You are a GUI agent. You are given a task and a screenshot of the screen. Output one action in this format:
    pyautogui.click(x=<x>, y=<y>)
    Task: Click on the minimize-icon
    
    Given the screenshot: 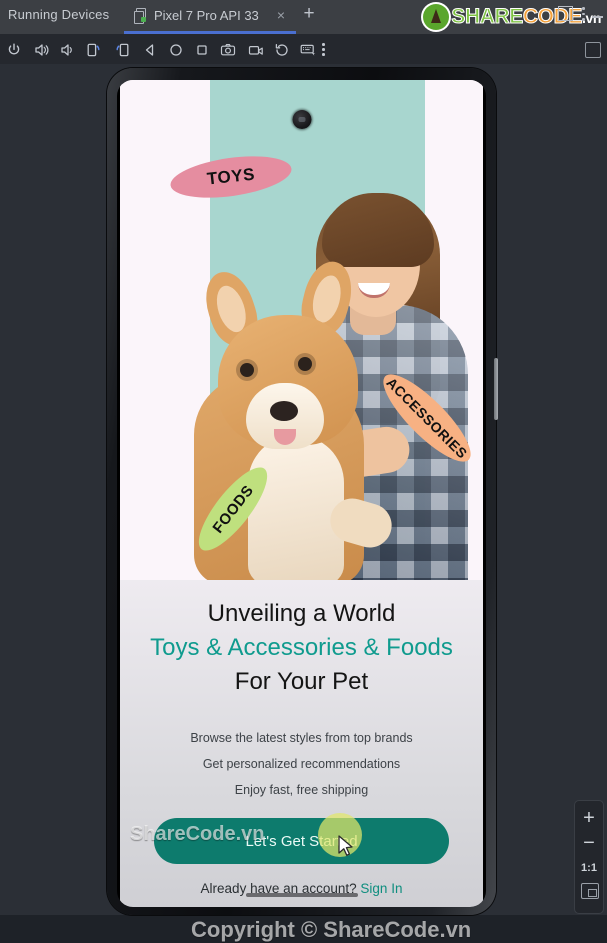 What is the action you would take?
    pyautogui.click(x=597, y=17)
    